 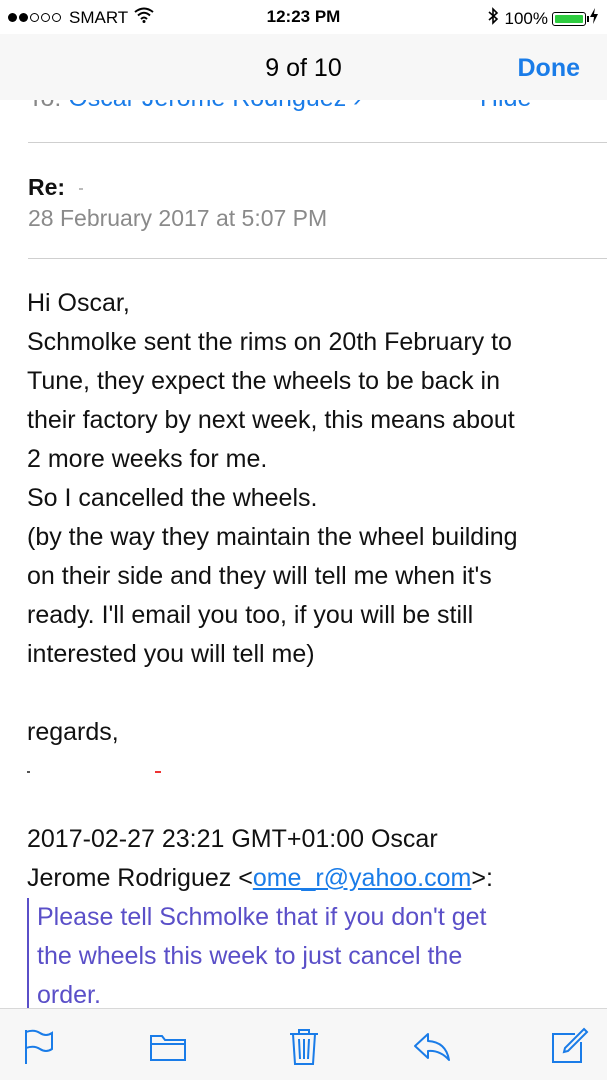 What do you see at coordinates (172, 498) in the screenshot?
I see `body-line: So I cancelled the wheels.` at bounding box center [172, 498].